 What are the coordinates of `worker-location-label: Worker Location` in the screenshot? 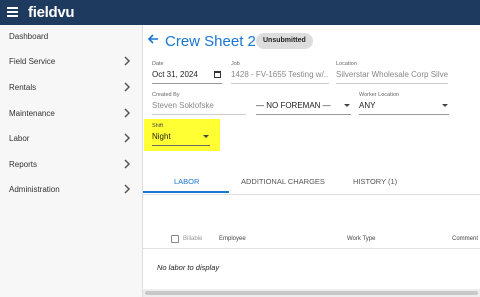 It's located at (379, 95).